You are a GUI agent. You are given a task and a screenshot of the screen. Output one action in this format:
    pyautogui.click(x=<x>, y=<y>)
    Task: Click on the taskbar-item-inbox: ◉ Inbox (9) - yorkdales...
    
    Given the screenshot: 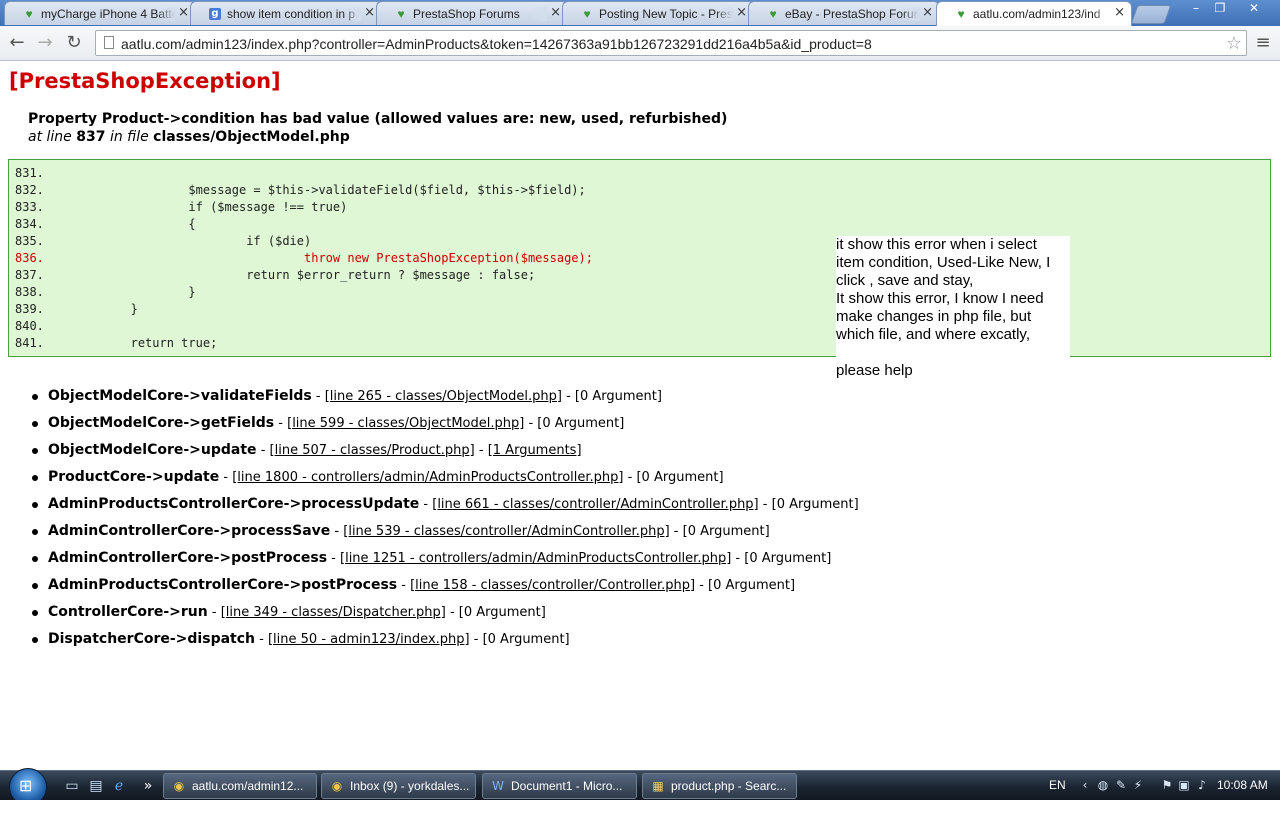 What is the action you would take?
    pyautogui.click(x=398, y=786)
    